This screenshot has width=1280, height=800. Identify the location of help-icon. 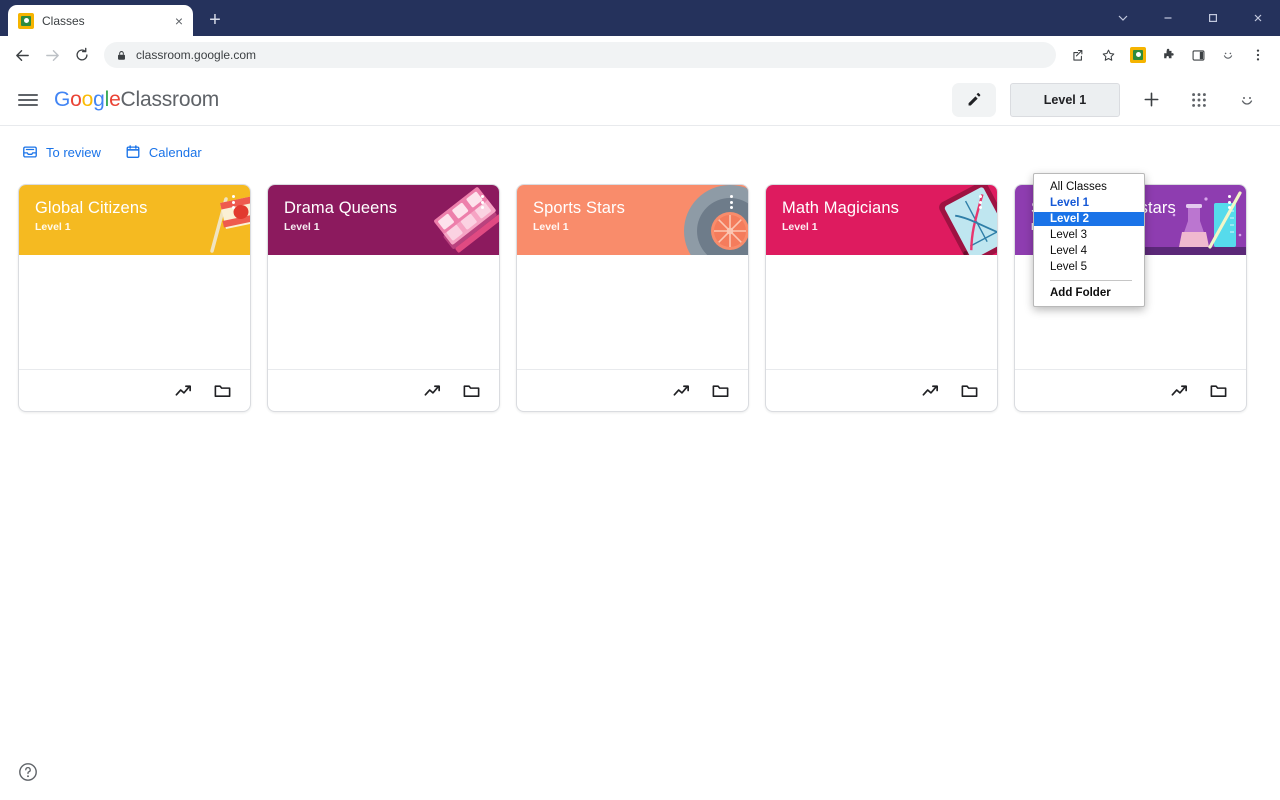
(28, 772).